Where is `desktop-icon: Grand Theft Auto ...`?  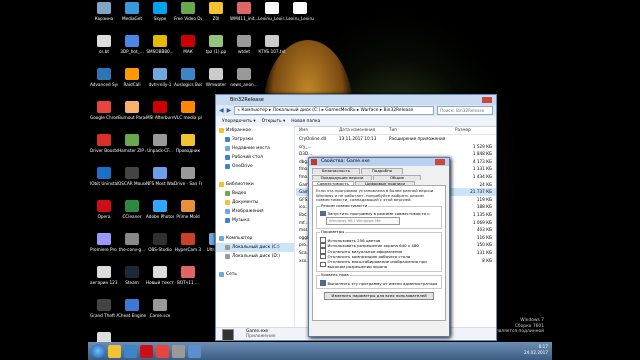
desktop-icon: Grand Theft Auto ... is located at coordinates (104, 314).